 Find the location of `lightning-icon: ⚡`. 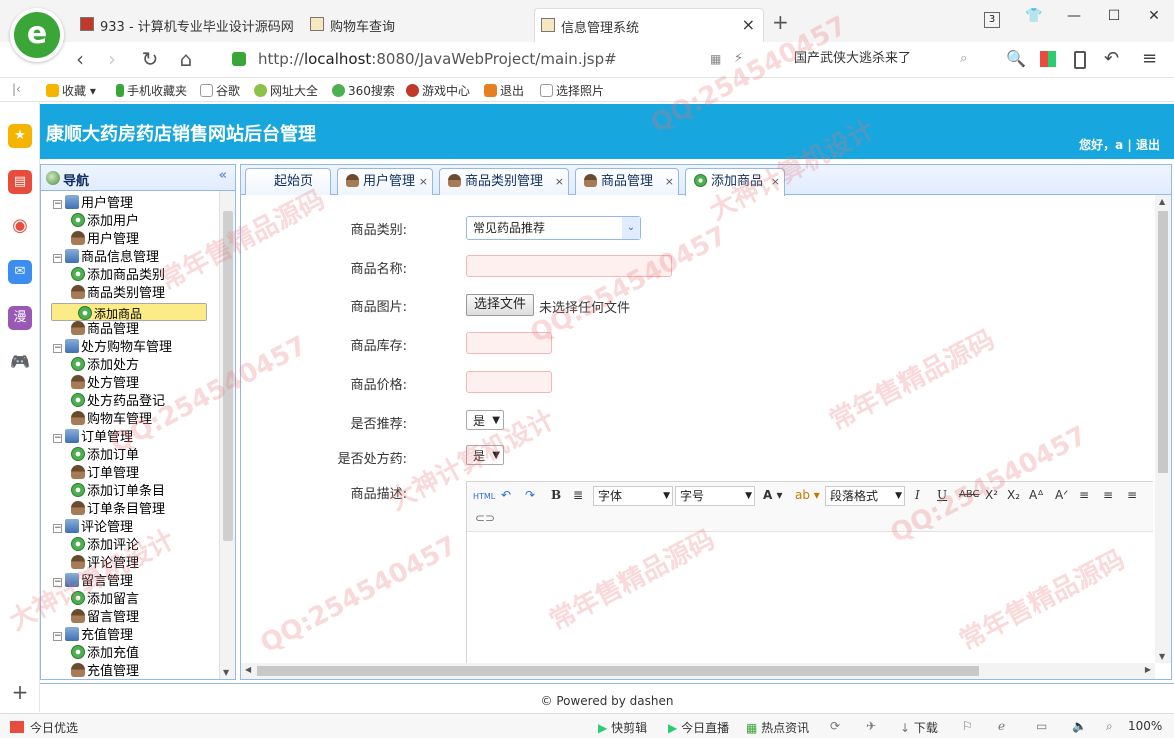

lightning-icon: ⚡ is located at coordinates (738, 58).